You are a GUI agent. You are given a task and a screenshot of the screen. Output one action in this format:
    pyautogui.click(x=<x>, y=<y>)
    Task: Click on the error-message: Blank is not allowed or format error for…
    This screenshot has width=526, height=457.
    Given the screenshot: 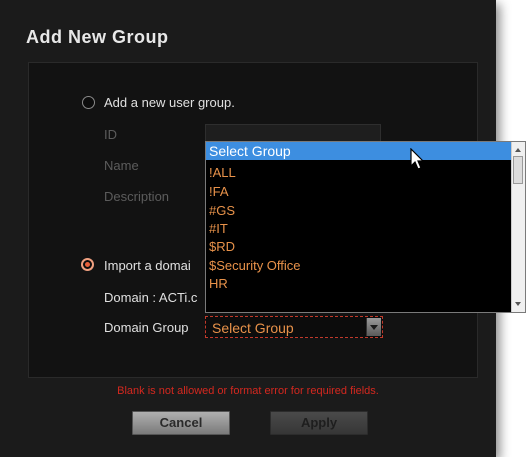 What is the action you would take?
    pyautogui.click(x=248, y=391)
    